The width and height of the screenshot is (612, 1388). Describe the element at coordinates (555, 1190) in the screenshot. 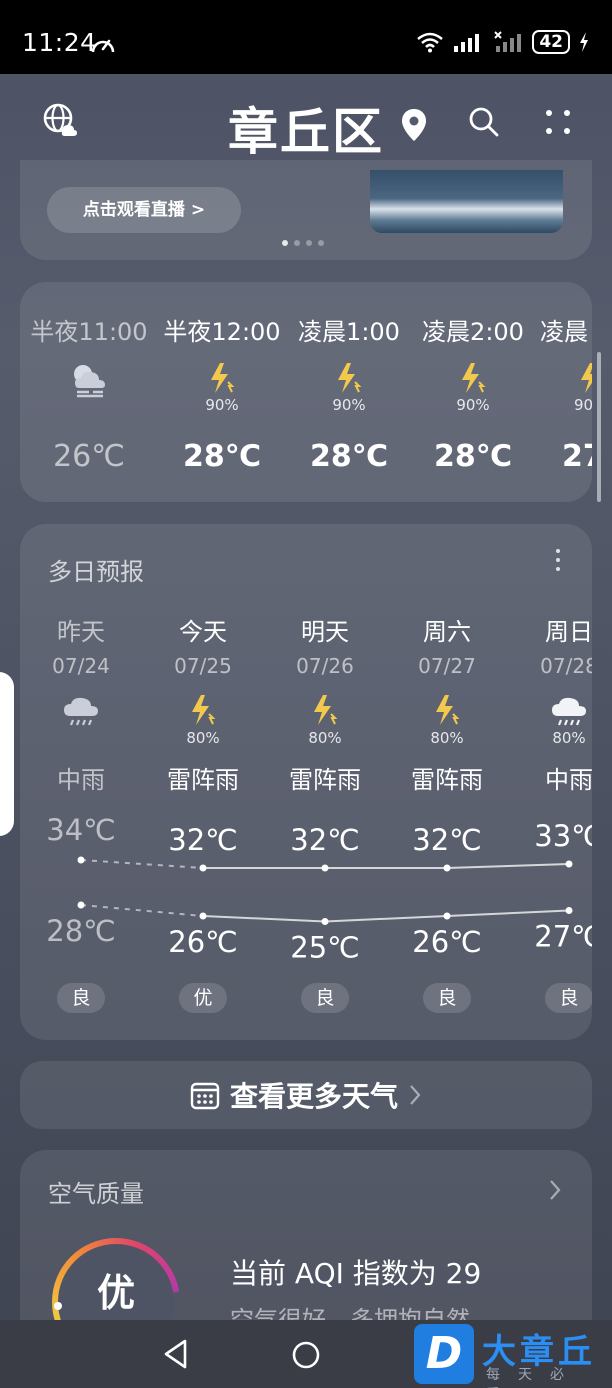

I see `chevron-right-icon` at that location.